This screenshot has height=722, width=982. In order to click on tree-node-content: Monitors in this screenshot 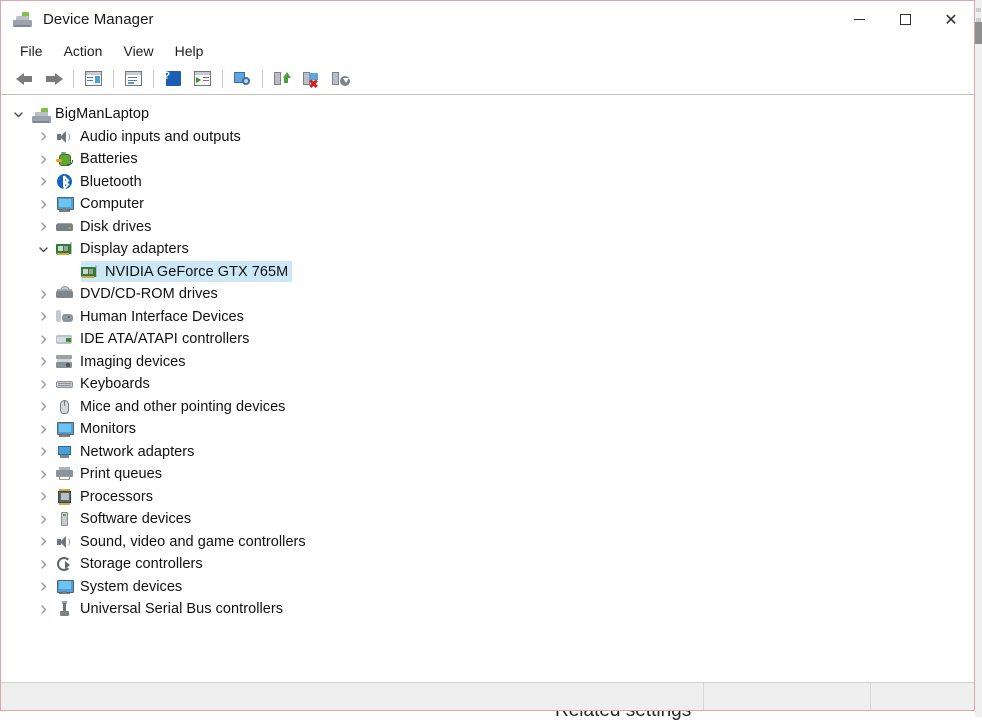, I will do `click(98, 429)`.